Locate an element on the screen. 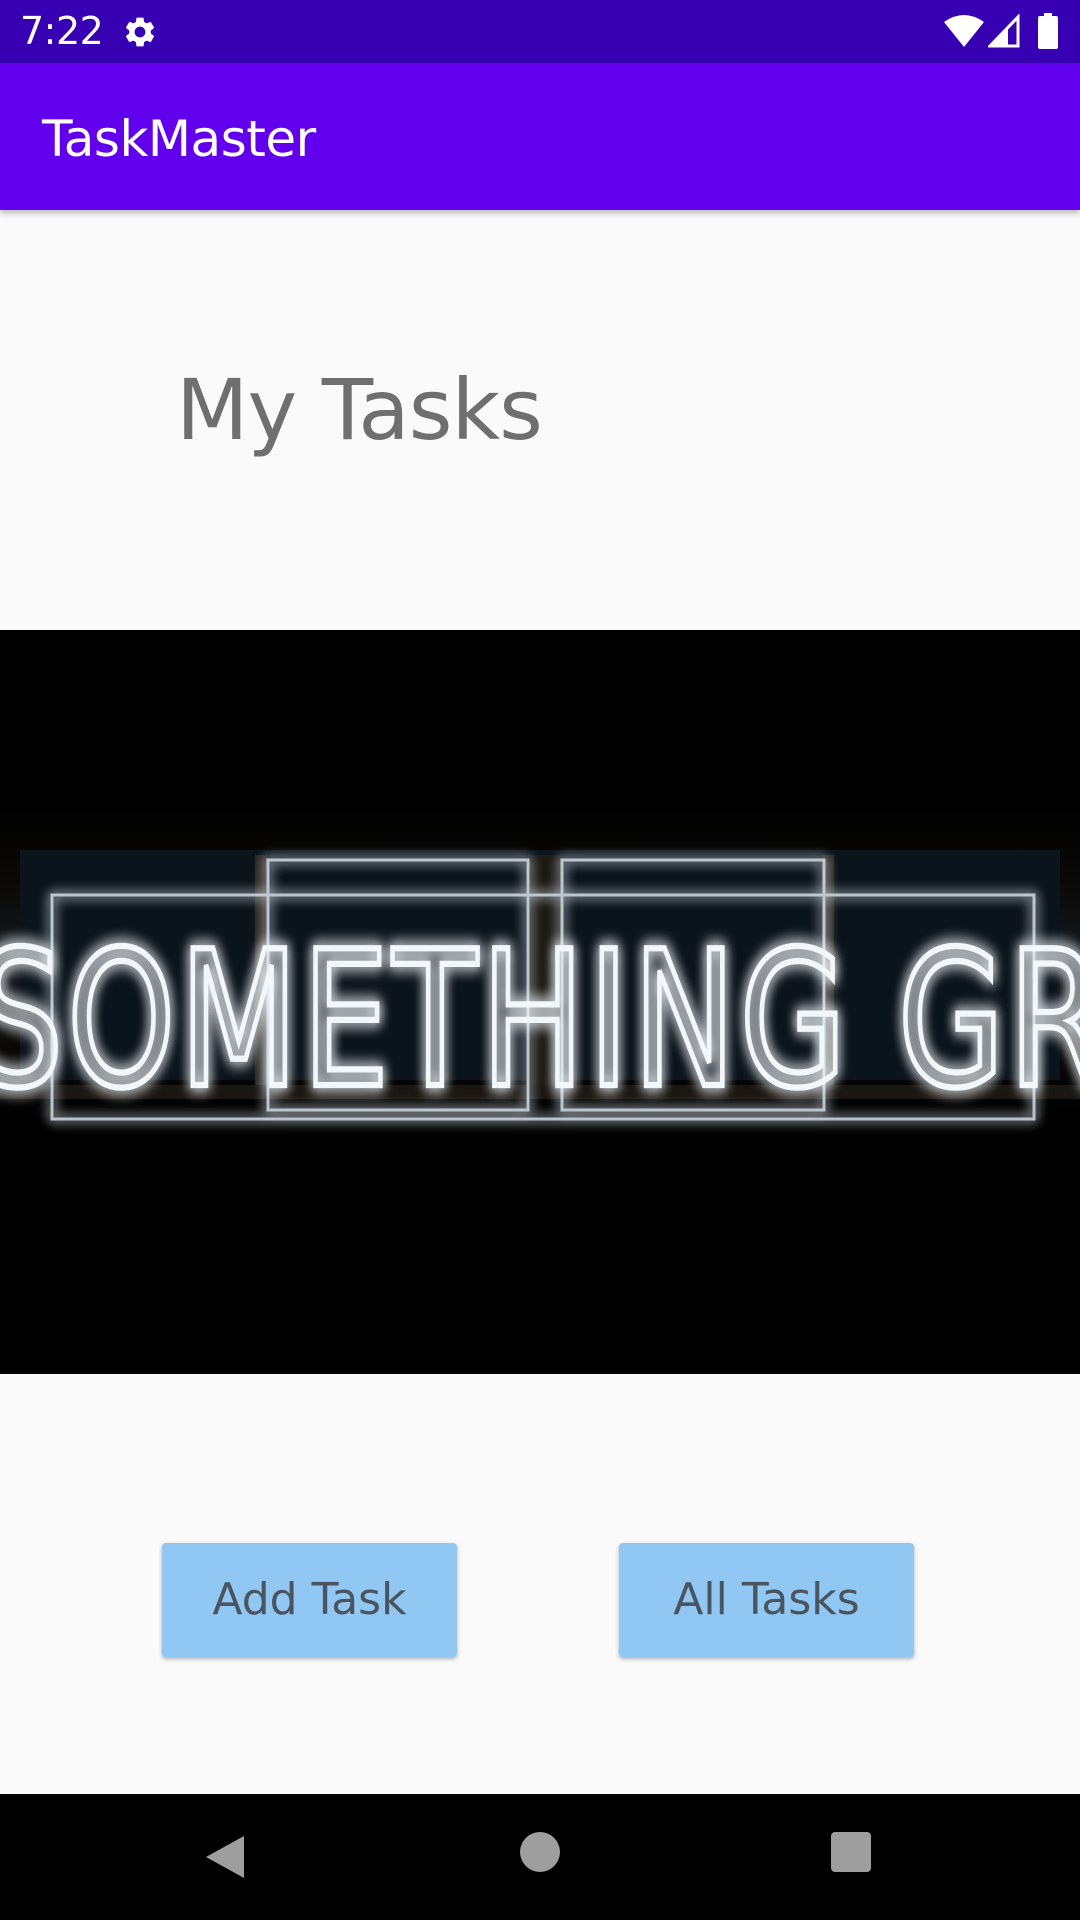 This screenshot has width=1080, height=1920. battery-icon is located at coordinates (1048, 31).